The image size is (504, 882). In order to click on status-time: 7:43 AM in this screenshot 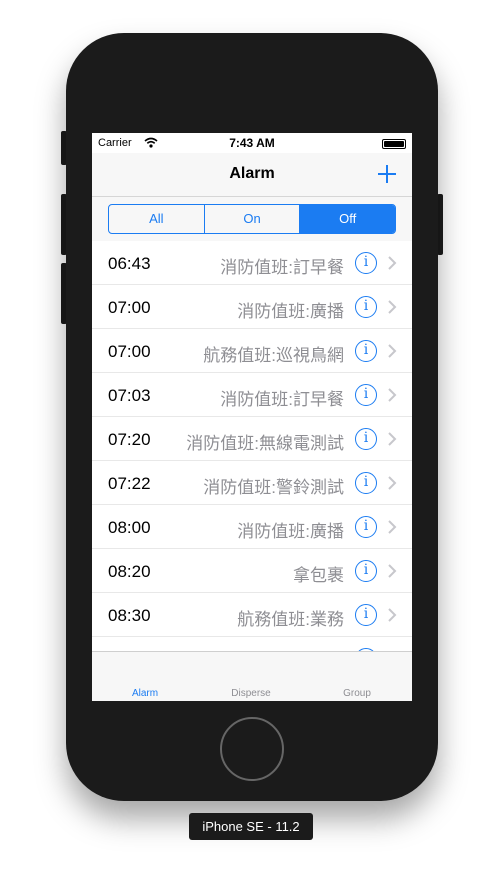, I will do `click(252, 143)`.